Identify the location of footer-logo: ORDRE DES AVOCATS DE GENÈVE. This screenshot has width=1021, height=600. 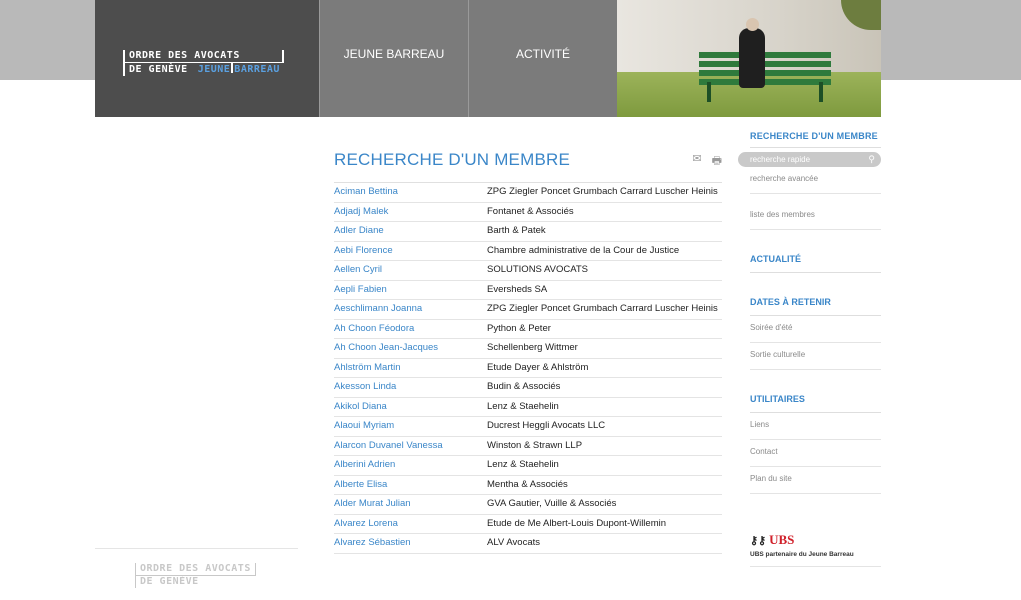
(195, 575).